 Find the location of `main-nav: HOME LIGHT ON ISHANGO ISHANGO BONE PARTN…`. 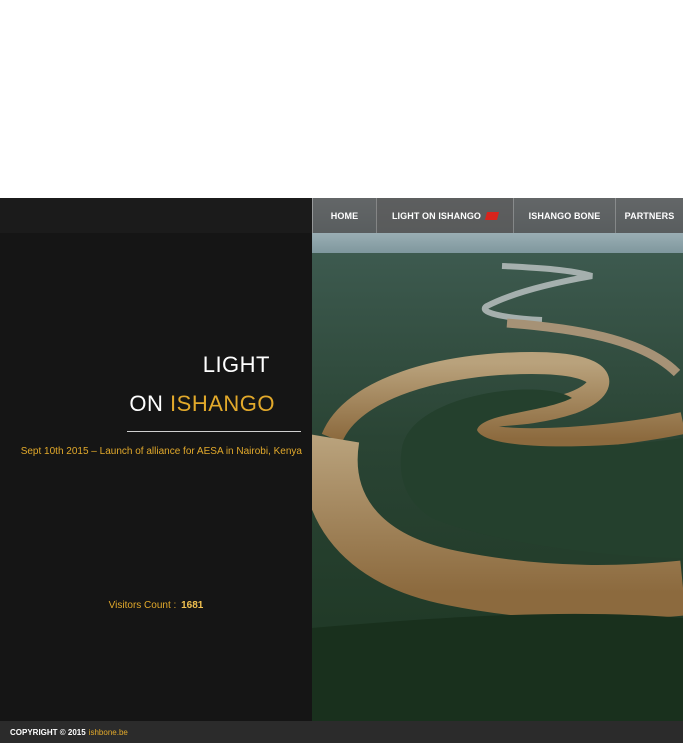

main-nav: HOME LIGHT ON ISHANGO ISHANGO BONE PARTN… is located at coordinates (497, 215).